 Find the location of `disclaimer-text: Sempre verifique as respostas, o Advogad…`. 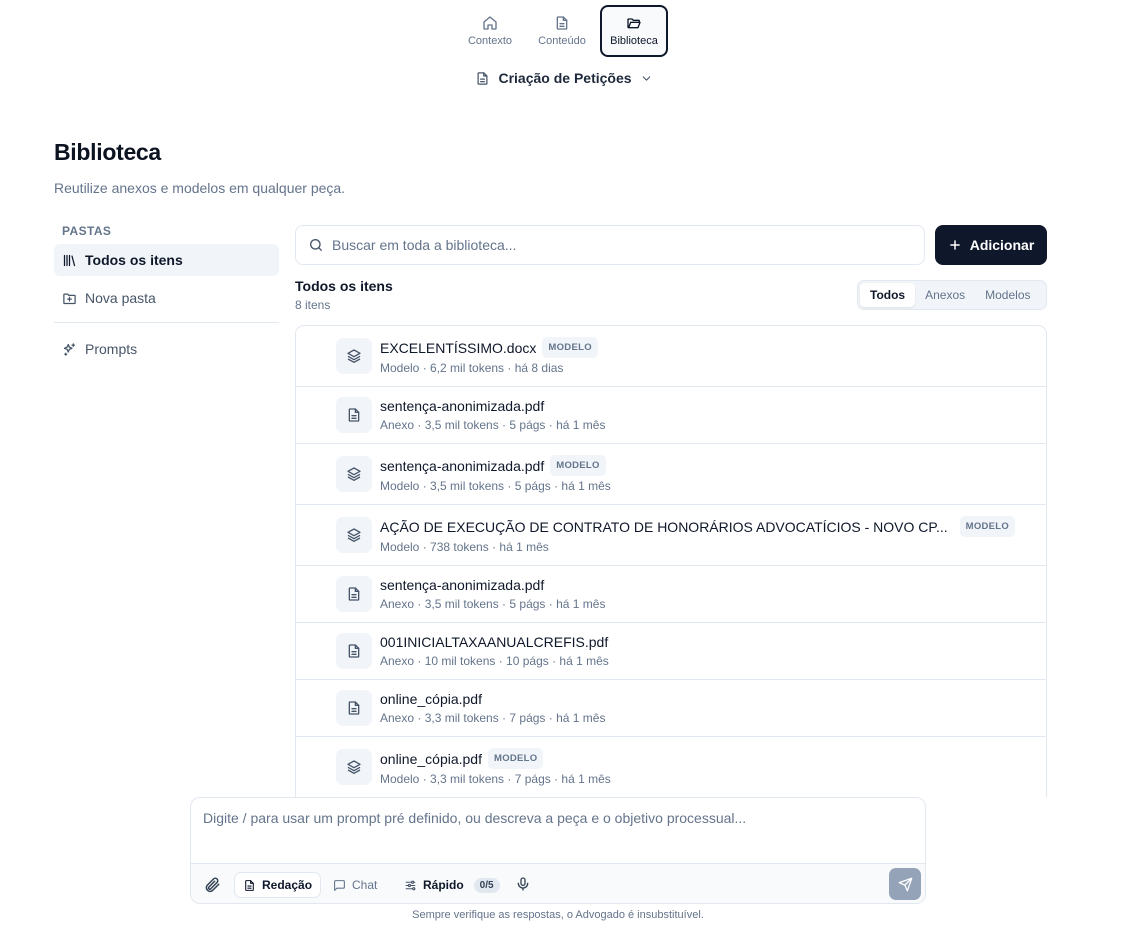

disclaimer-text: Sempre verifique as respostas, o Advogad… is located at coordinates (558, 915).